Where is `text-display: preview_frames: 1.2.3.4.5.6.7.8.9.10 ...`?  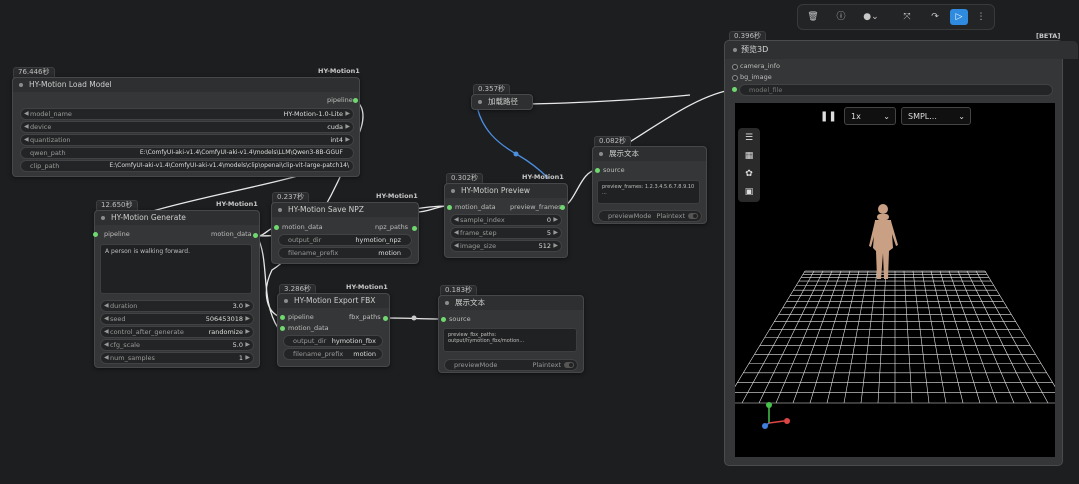 text-display: preview_frames: 1.2.3.4.5.6.7.8.9.10 ... is located at coordinates (648, 192).